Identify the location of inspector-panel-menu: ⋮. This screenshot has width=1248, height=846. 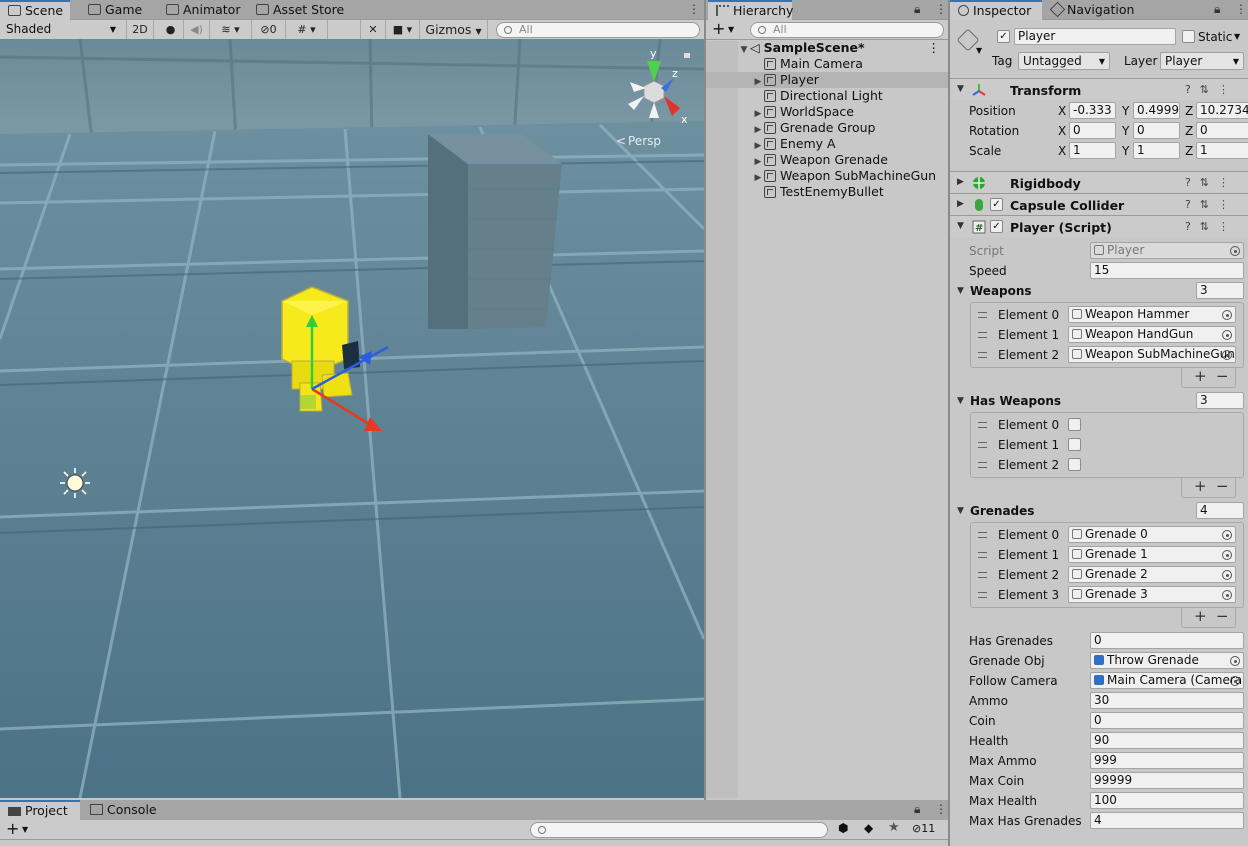
(1241, 9).